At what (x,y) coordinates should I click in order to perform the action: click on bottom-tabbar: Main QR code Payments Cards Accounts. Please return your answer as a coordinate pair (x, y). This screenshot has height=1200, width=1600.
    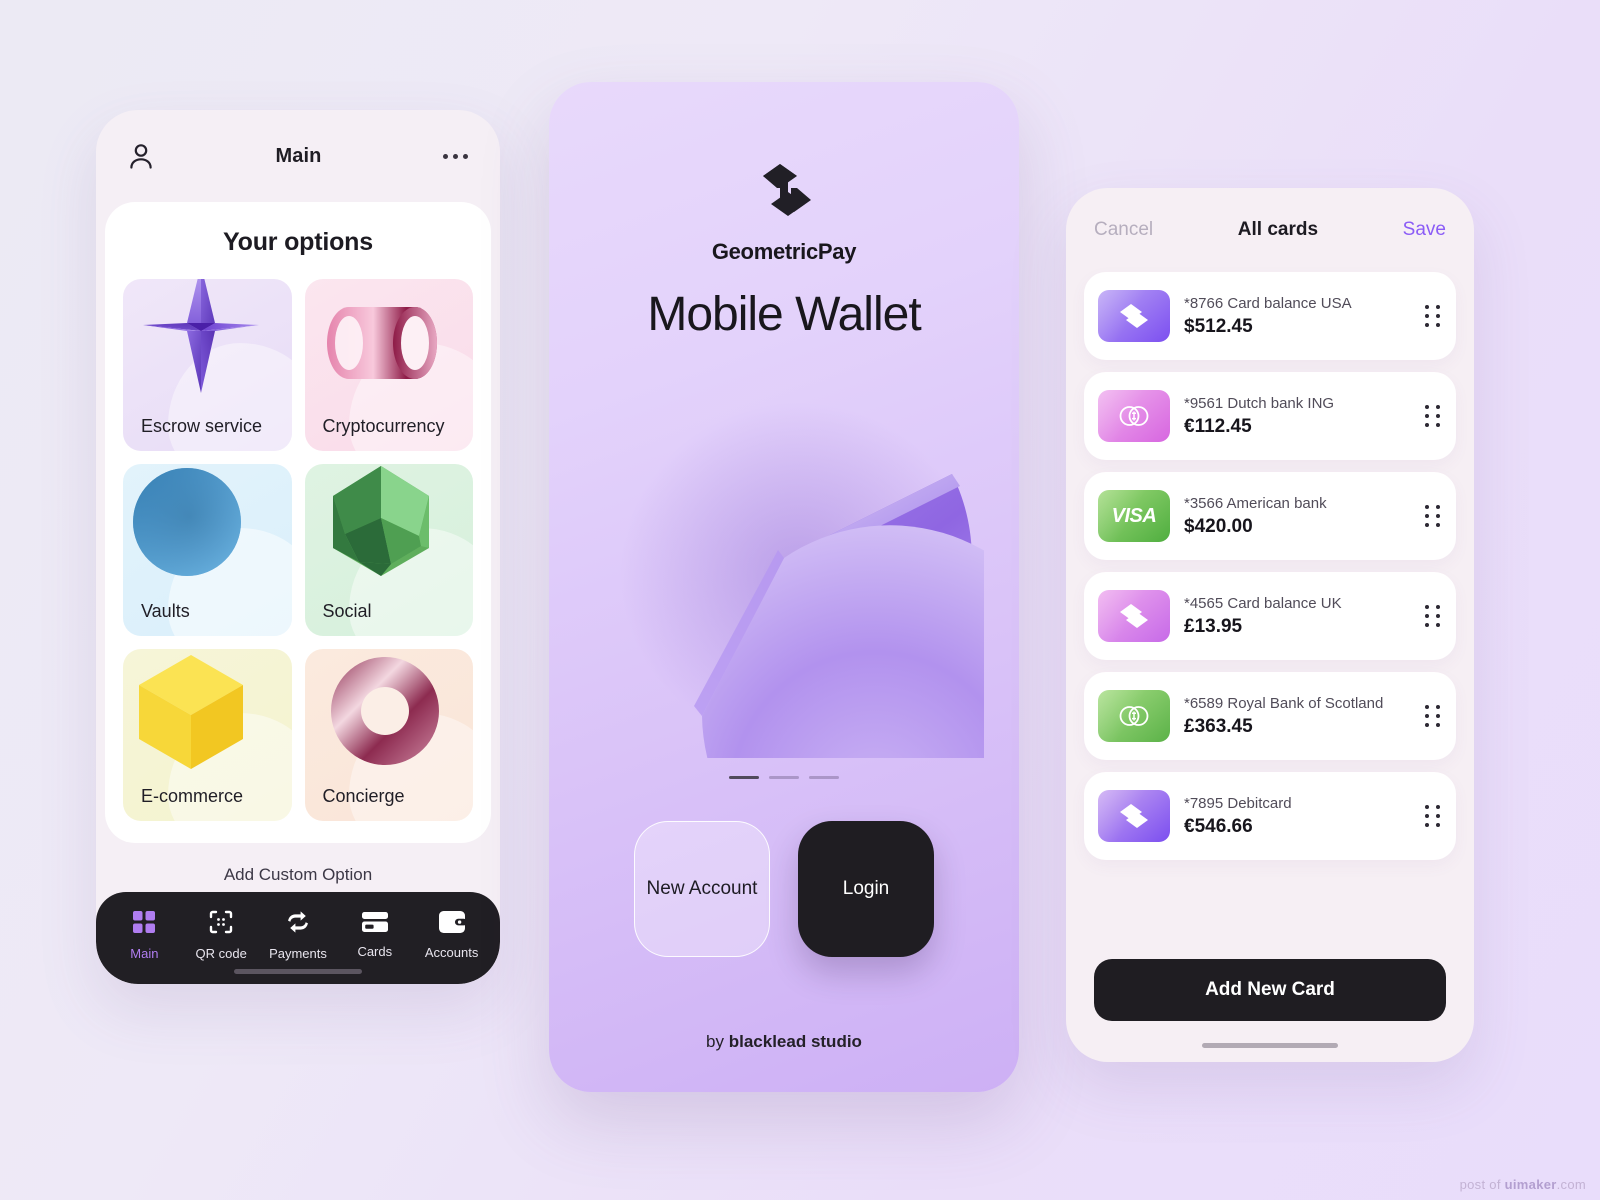
    Looking at the image, I should click on (298, 938).